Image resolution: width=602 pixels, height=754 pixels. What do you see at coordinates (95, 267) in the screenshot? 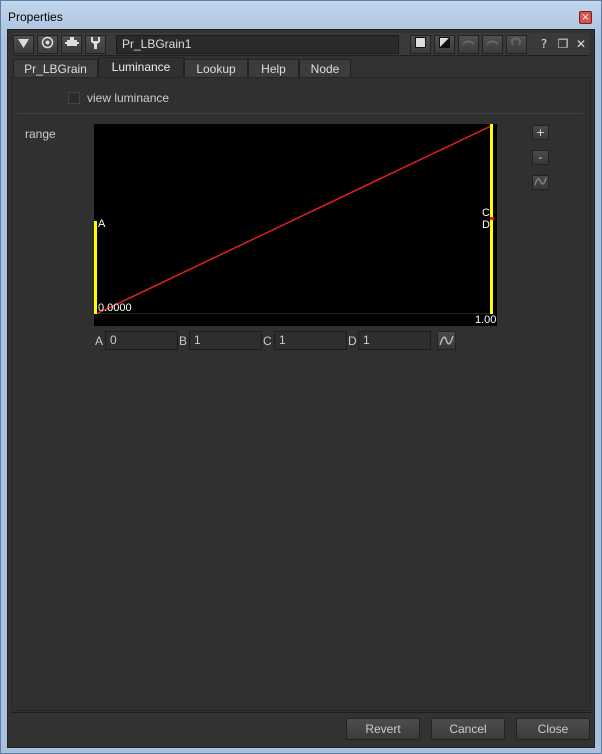
I see `handle-a` at bounding box center [95, 267].